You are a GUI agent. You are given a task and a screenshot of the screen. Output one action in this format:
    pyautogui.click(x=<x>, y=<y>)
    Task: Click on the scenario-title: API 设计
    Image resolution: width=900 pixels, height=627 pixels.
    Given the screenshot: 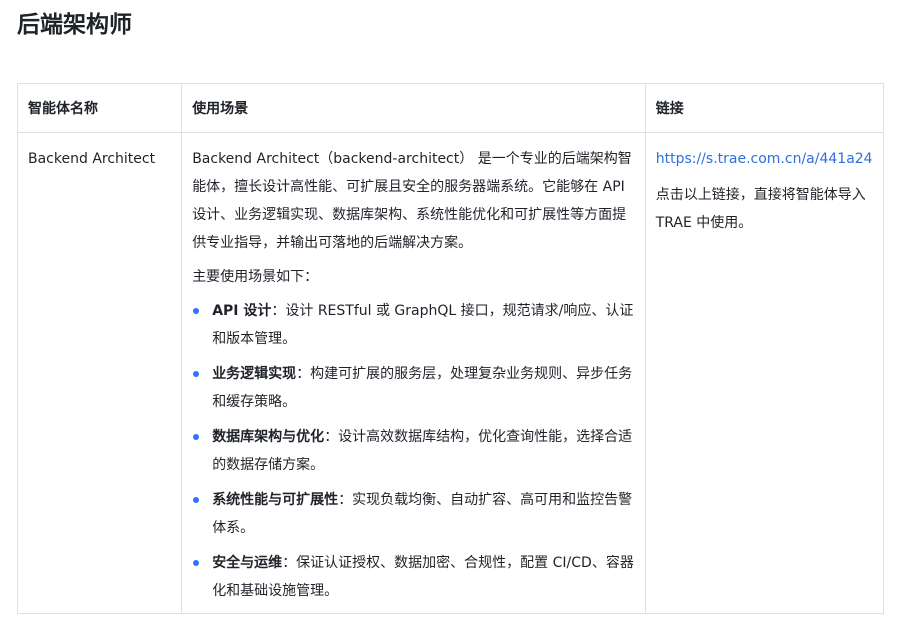 What is the action you would take?
    pyautogui.click(x=242, y=311)
    